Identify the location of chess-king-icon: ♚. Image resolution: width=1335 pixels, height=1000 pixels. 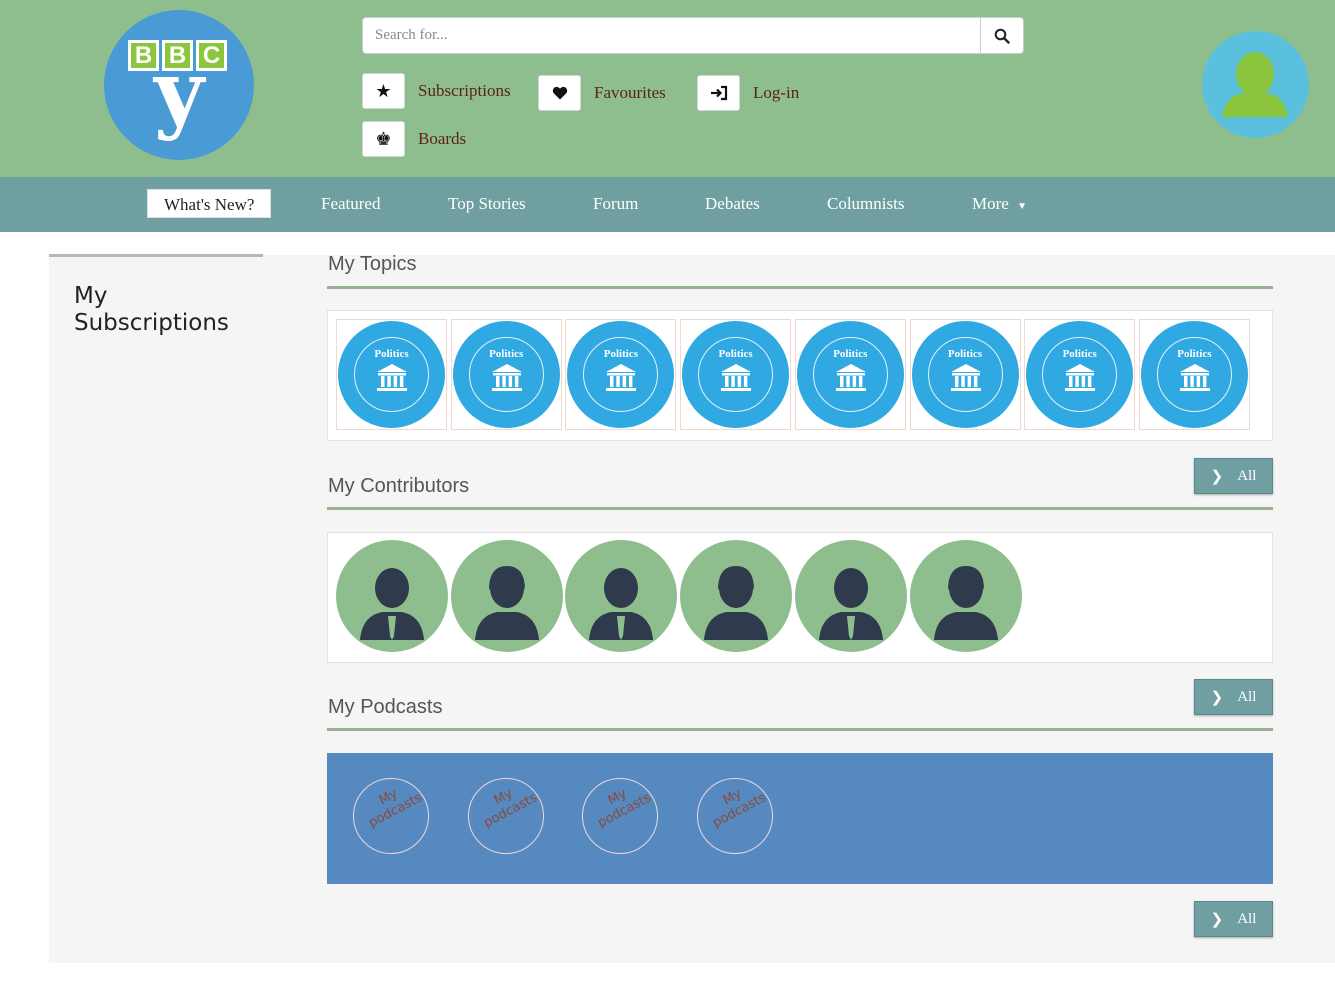
(383, 138).